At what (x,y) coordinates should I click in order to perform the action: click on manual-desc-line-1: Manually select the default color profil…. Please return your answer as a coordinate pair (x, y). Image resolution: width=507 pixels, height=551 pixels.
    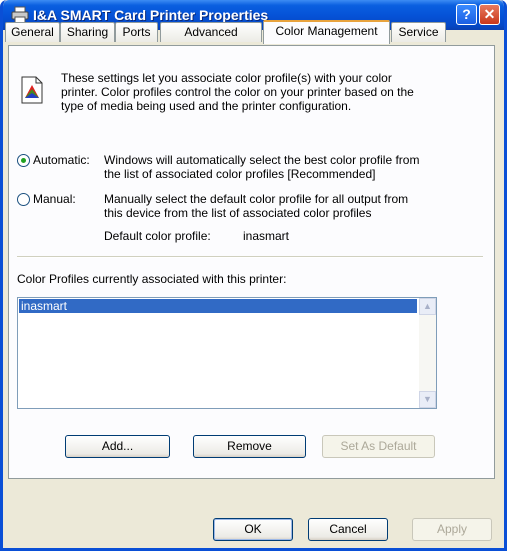
    Looking at the image, I should click on (256, 199).